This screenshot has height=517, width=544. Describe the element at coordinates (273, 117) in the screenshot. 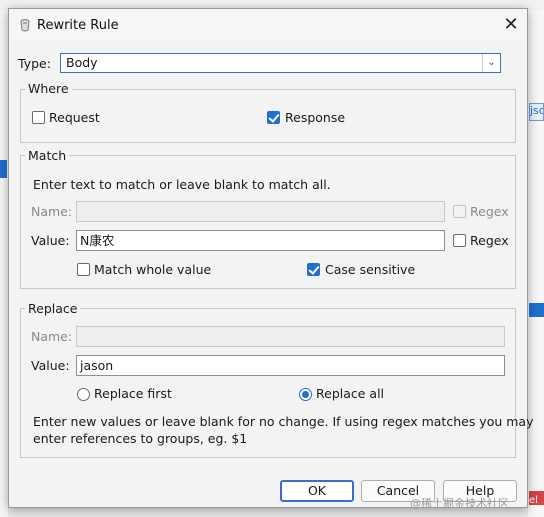

I see `response-checkbox` at that location.